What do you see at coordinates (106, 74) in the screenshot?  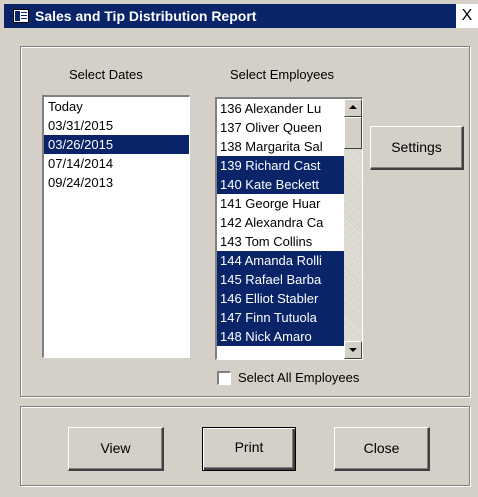 I see `select-dates-label: Select Dates` at bounding box center [106, 74].